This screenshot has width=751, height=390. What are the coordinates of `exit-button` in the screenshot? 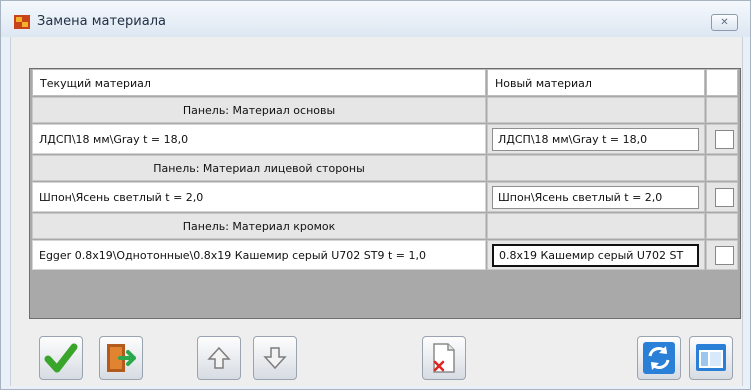 It's located at (121, 358).